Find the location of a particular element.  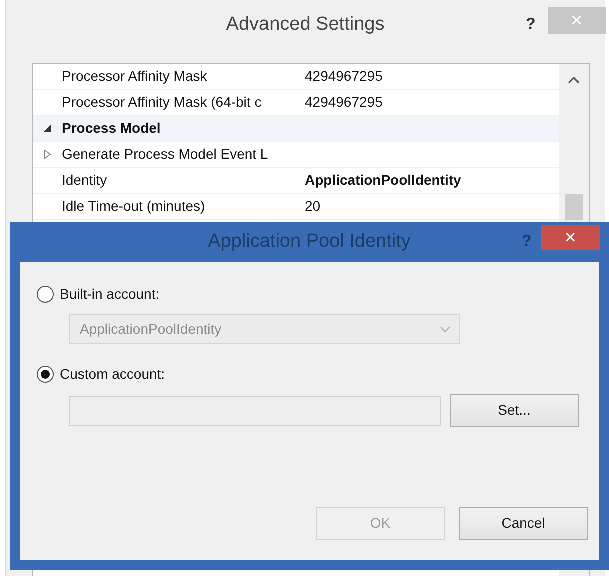

property-name: Identity is located at coordinates (85, 180).